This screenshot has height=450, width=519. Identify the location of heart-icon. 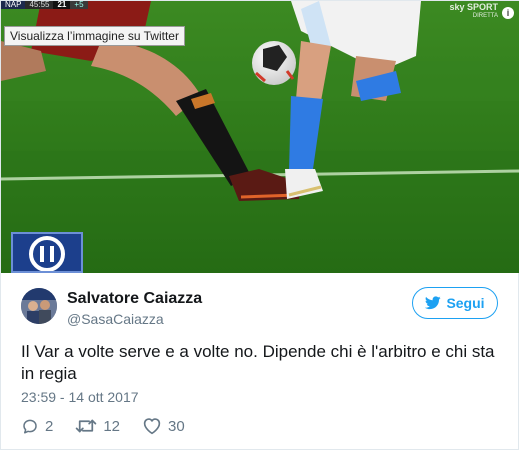
(152, 426).